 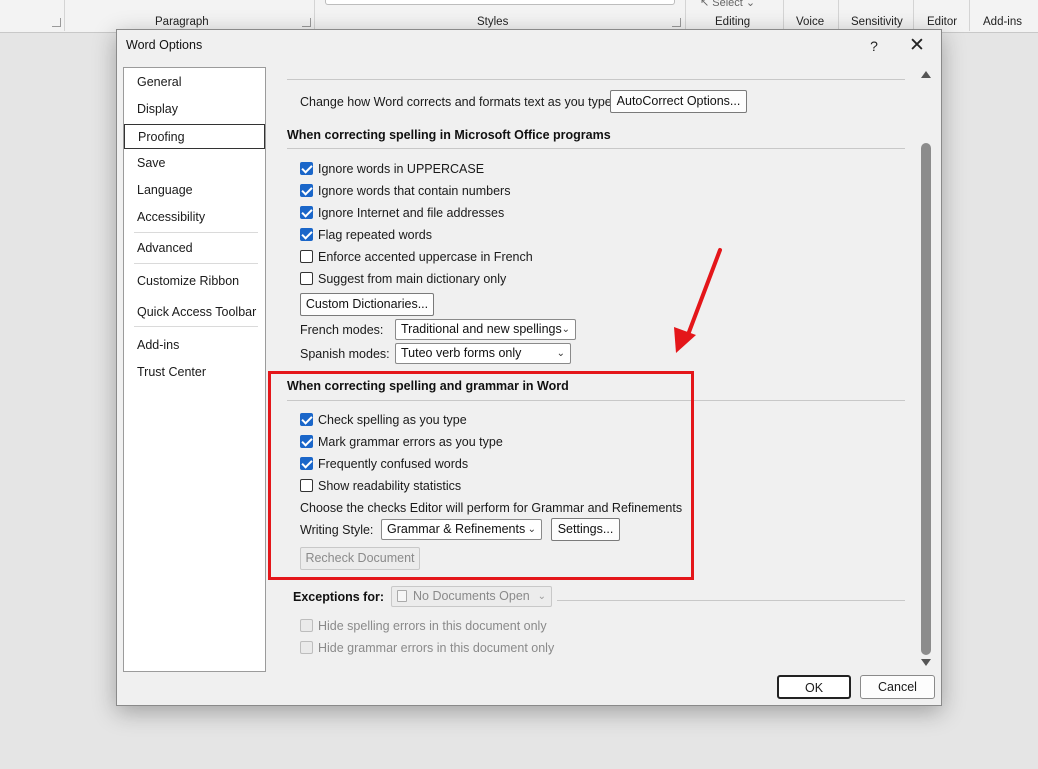 I want to click on french-modes-dropdown: Traditional and new spellings ⌄, so click(x=485, y=329).